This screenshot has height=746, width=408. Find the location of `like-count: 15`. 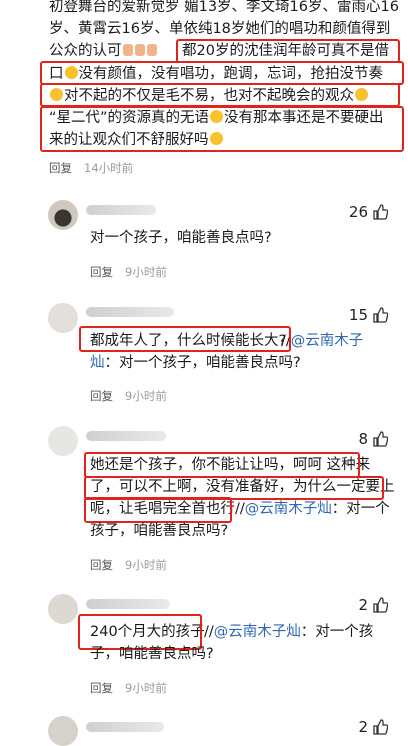

like-count: 15 is located at coordinates (358, 315).